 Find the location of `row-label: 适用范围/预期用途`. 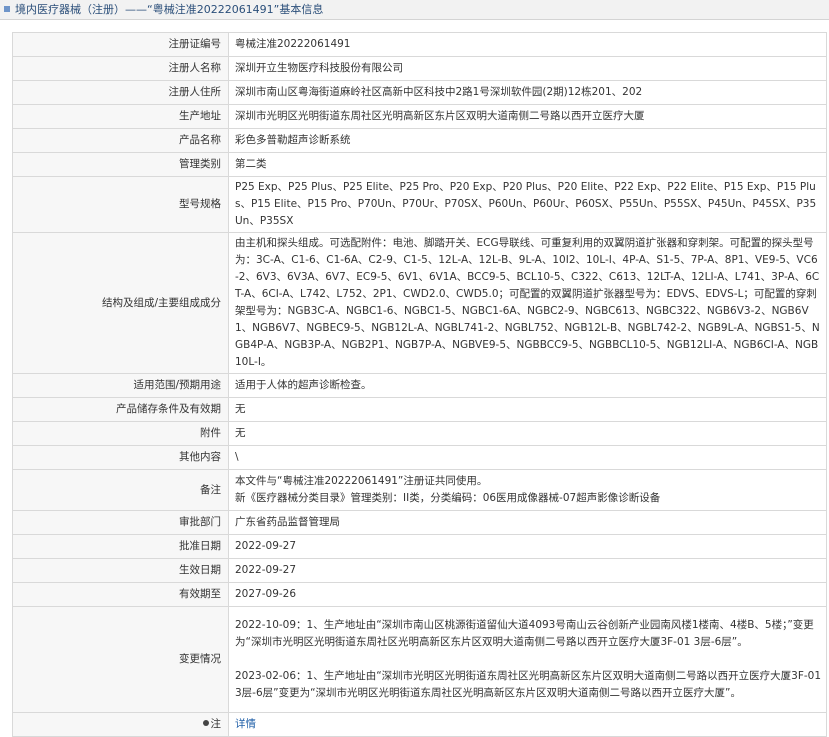

row-label: 适用范围/预期用途 is located at coordinates (120, 385).